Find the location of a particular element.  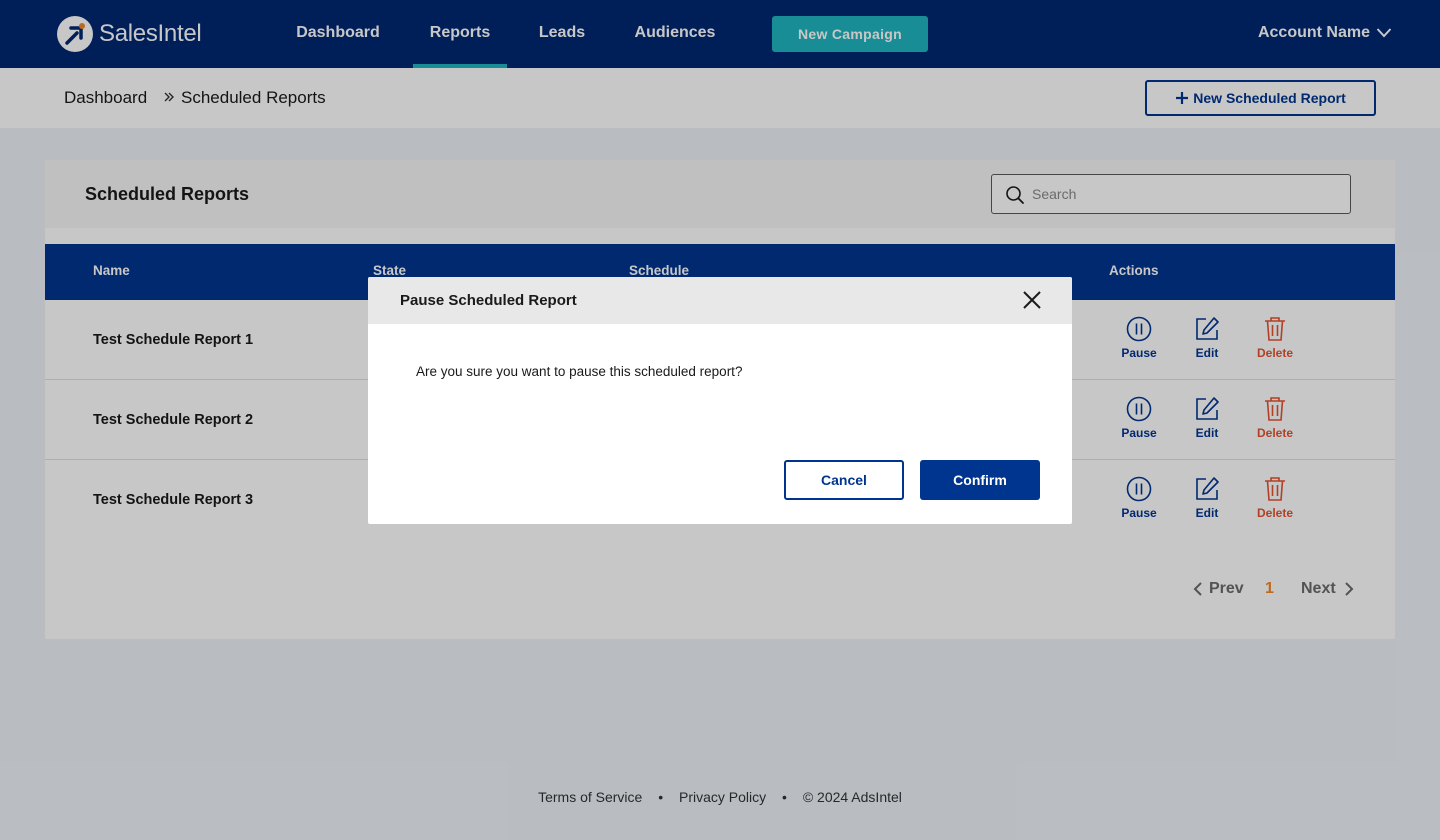

modal-title: Pause Scheduled Report is located at coordinates (488, 300).